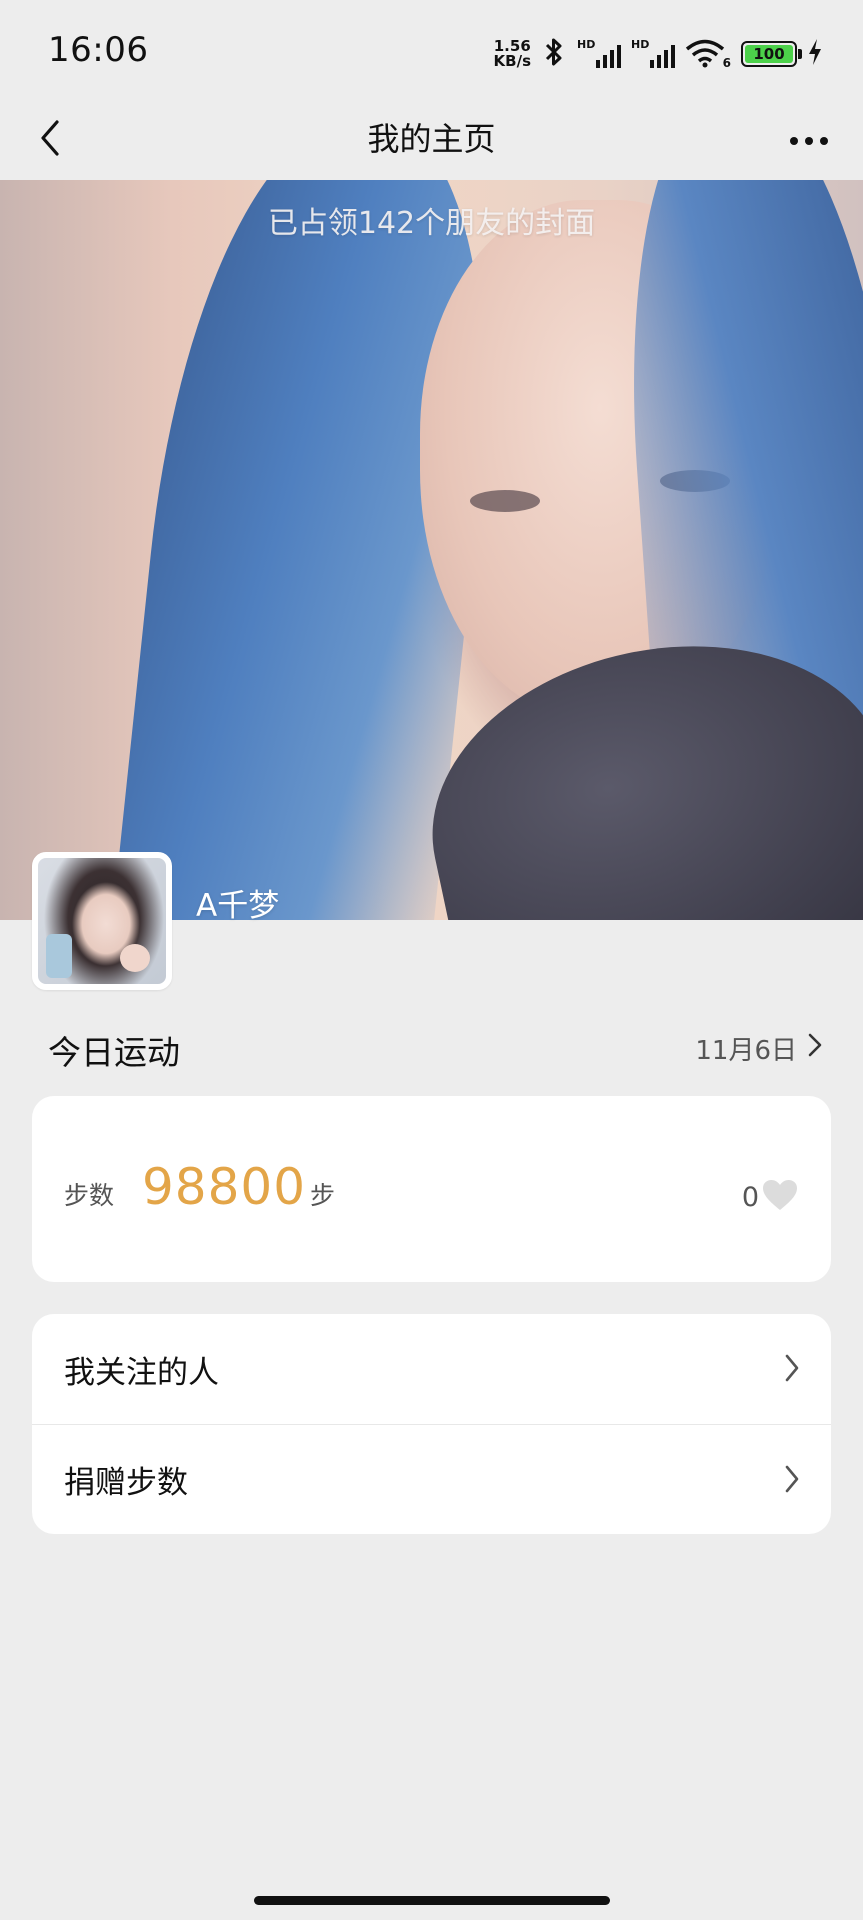 This screenshot has width=863, height=1920. I want to click on sim1-label: HD, so click(586, 44).